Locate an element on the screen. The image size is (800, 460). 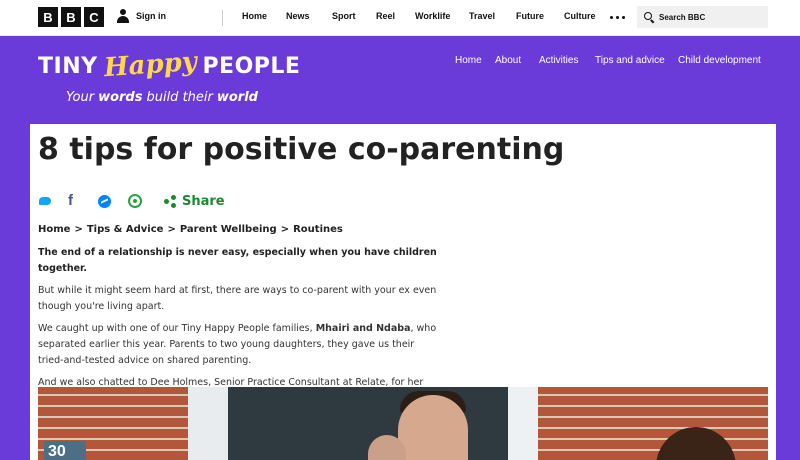
search-label: Search BBC is located at coordinates (682, 17).